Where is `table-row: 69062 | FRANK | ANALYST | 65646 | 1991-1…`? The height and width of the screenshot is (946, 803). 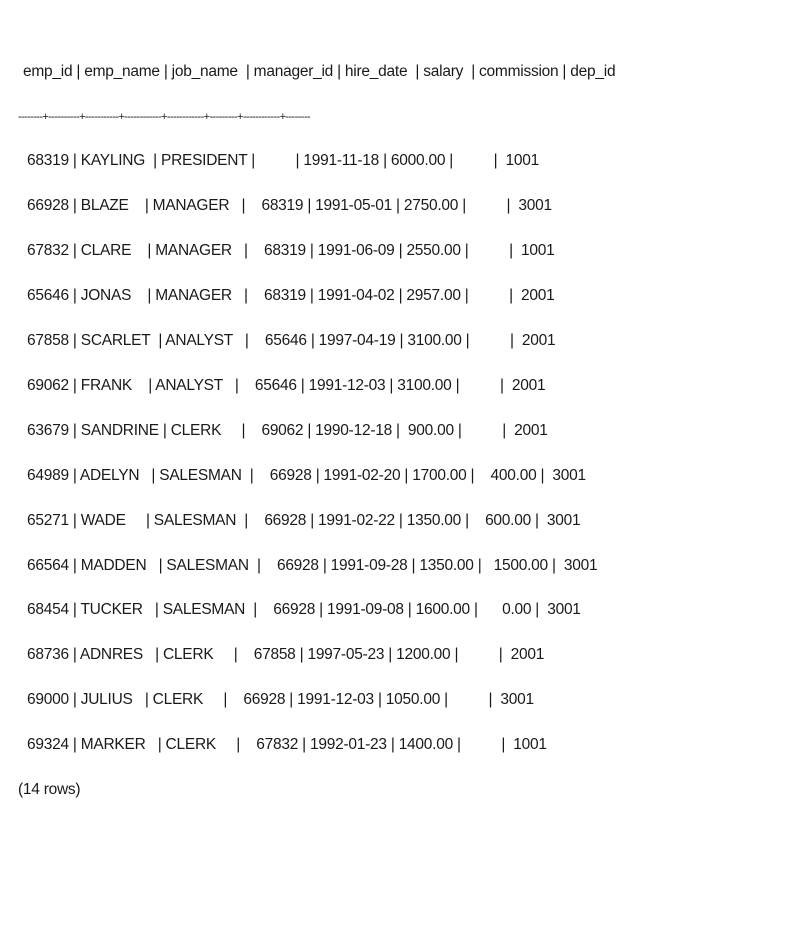
table-row: 69062 | FRANK | ANALYST | 65646 | 1991-1… is located at coordinates (286, 385).